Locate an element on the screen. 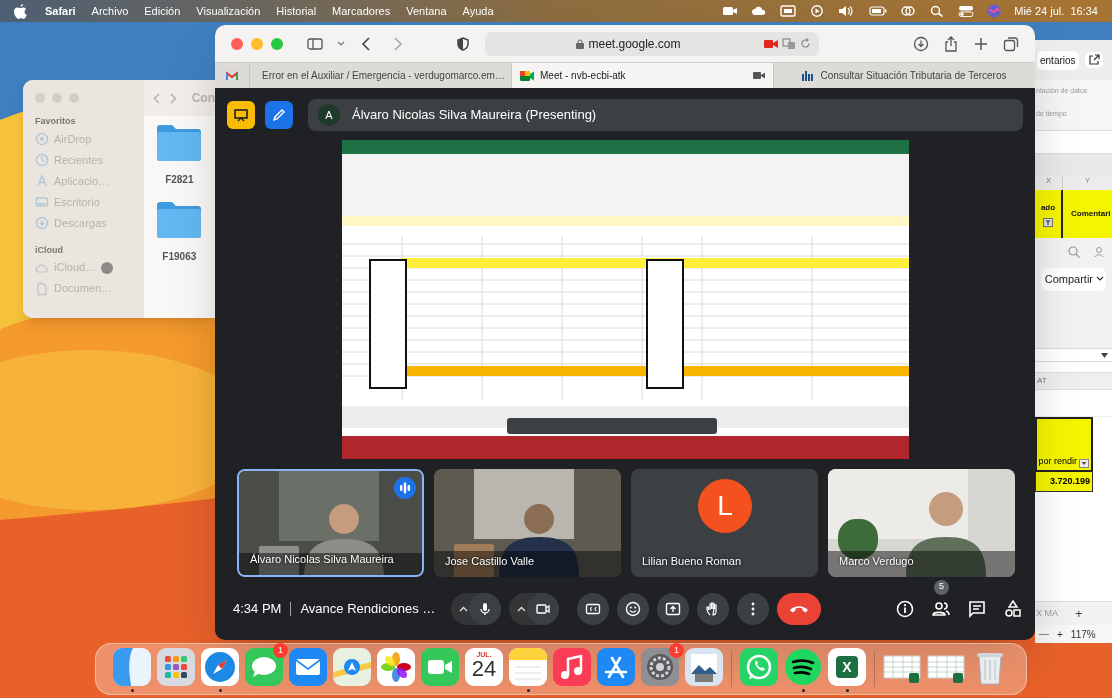 Image resolution: width=1112 pixels, height=698 pixels. column-header: AT is located at coordinates (1042, 381).